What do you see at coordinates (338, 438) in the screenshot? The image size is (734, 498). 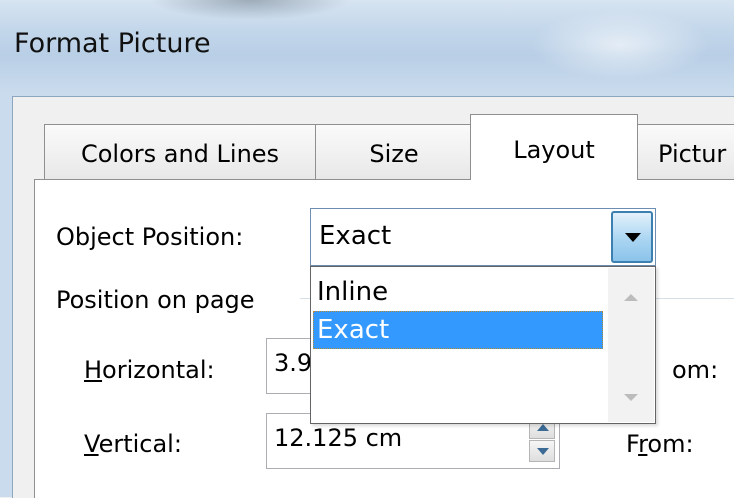 I see `vertical-value: 12.125 cm` at bounding box center [338, 438].